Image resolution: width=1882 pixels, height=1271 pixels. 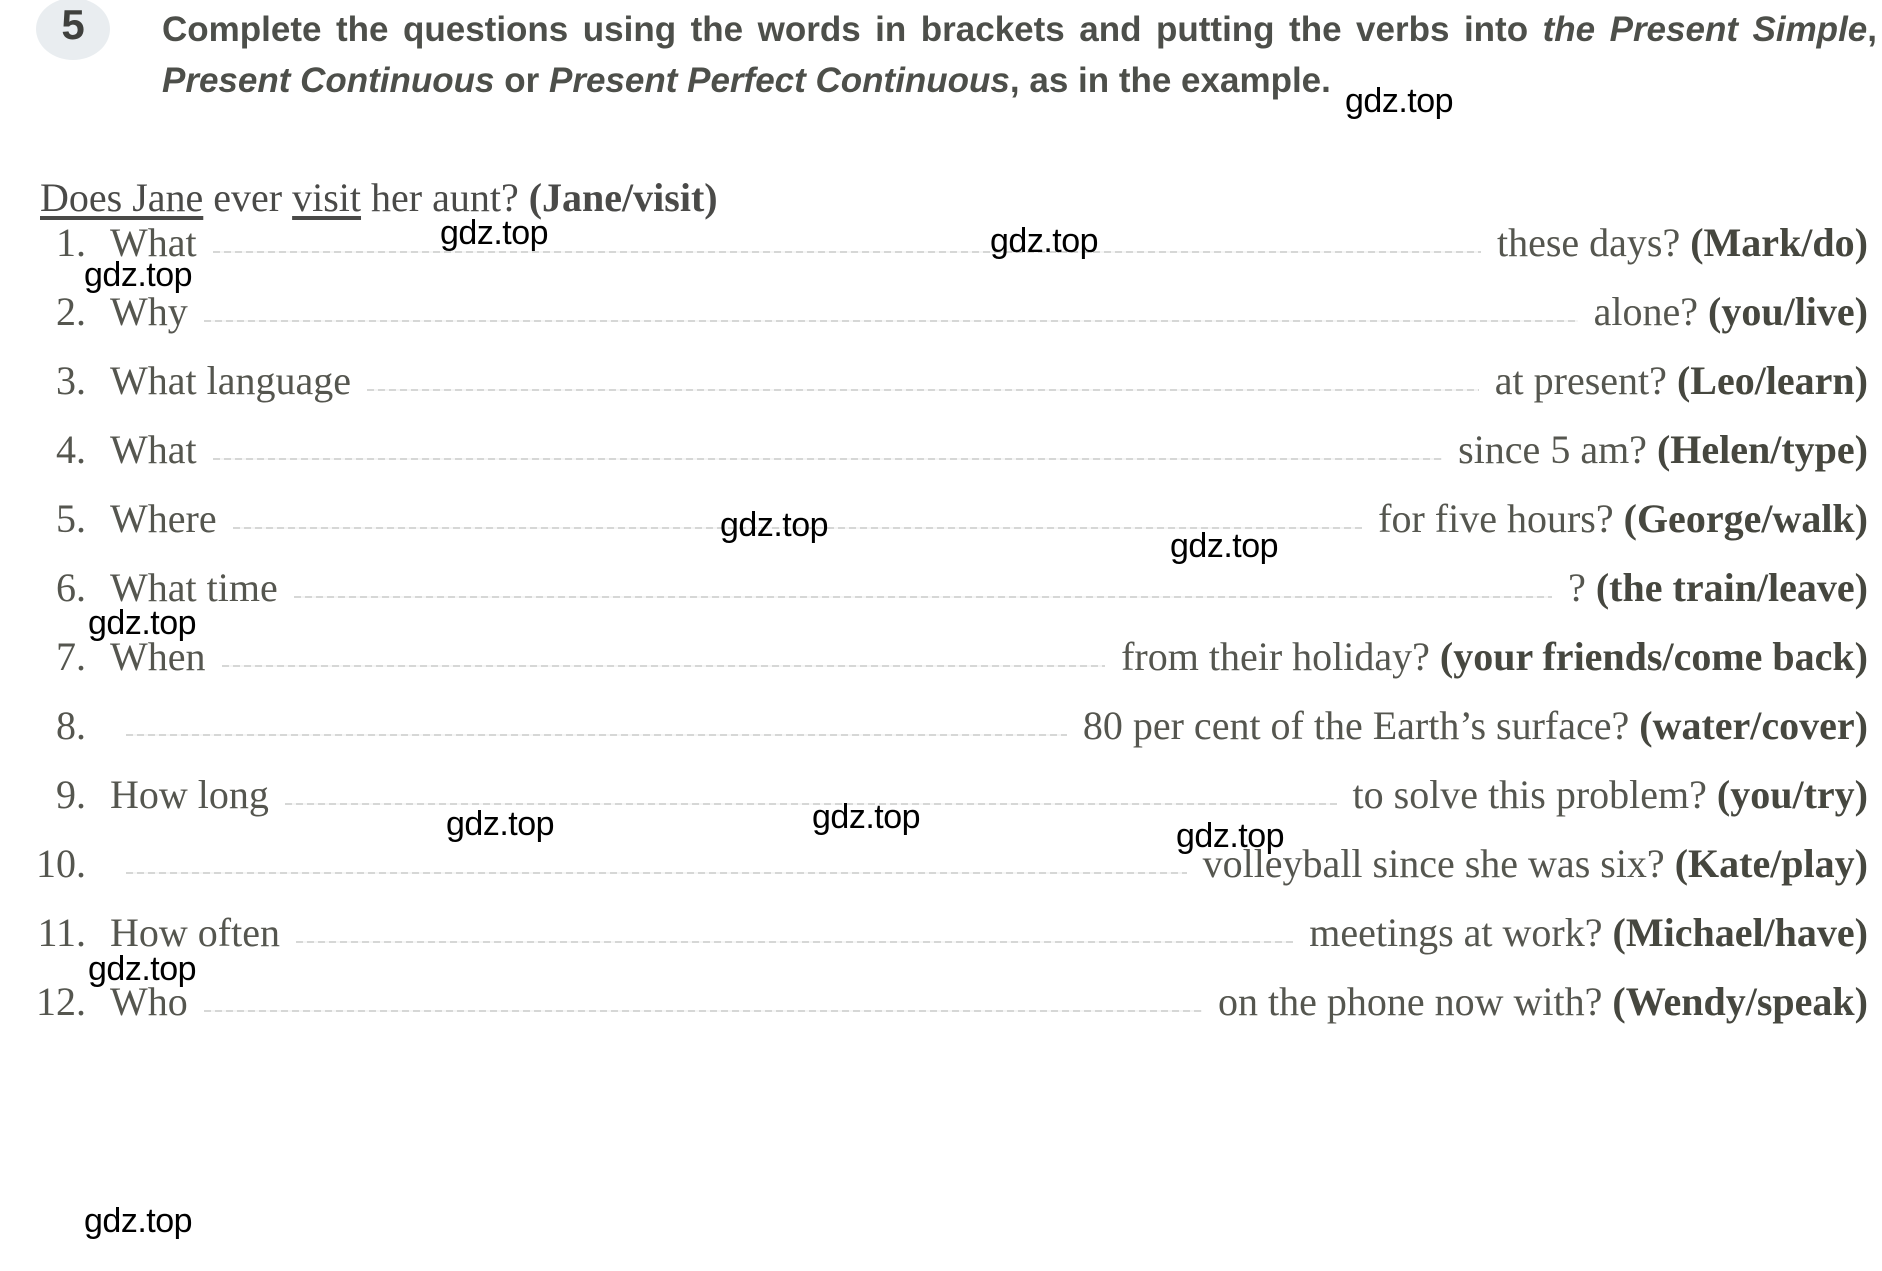 I want to click on example-rest: her aunt?, so click(x=445, y=197).